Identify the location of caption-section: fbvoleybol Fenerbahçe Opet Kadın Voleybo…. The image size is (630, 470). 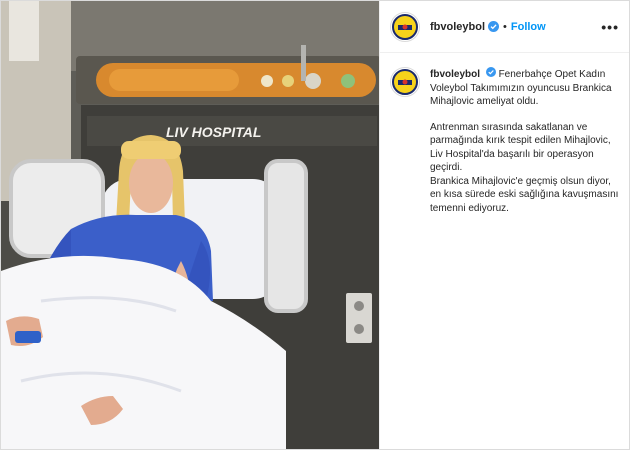
(504, 141).